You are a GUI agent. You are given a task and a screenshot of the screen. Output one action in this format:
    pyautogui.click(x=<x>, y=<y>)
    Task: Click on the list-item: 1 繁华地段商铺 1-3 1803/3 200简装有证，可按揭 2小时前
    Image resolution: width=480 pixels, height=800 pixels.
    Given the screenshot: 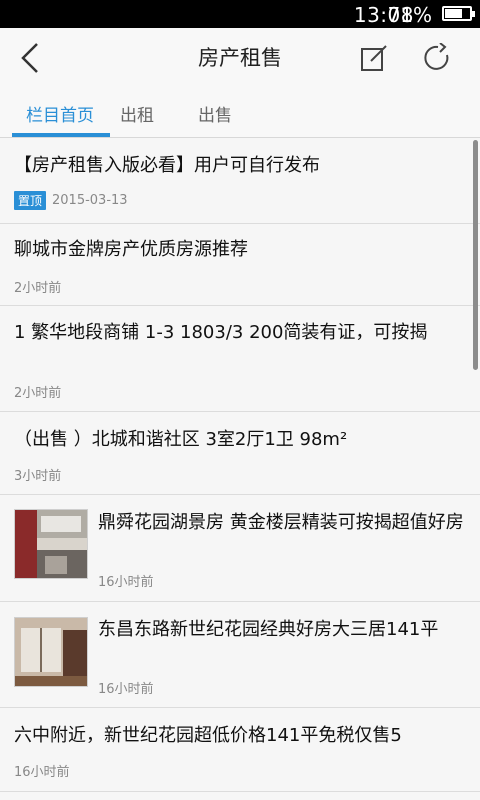 What is the action you would take?
    pyautogui.click(x=240, y=359)
    